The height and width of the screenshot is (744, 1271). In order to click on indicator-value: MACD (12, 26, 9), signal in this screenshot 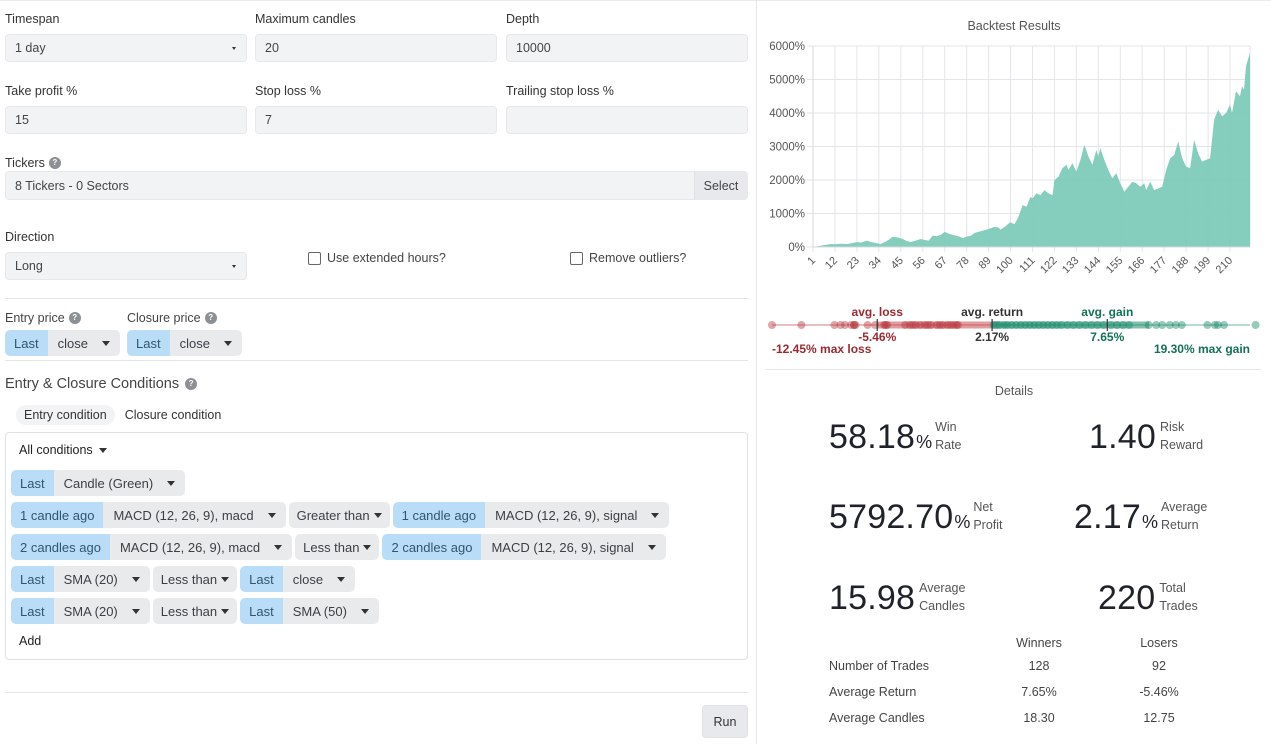, I will do `click(562, 547)`.